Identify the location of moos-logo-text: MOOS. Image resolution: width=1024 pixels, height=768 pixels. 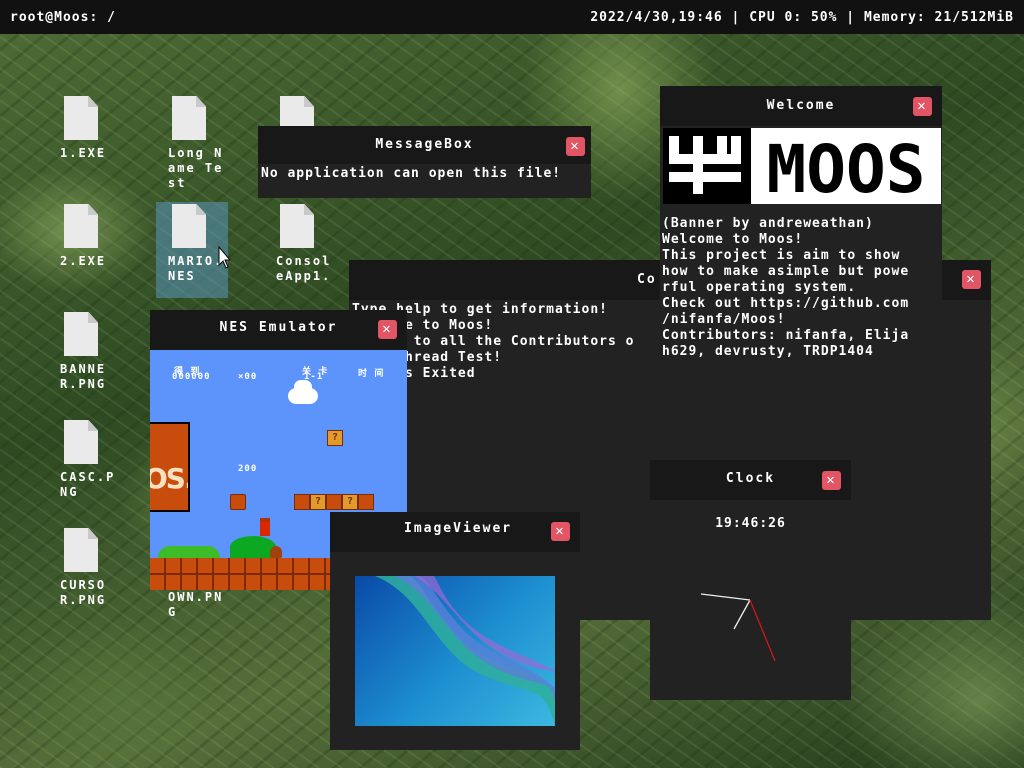
(846, 167).